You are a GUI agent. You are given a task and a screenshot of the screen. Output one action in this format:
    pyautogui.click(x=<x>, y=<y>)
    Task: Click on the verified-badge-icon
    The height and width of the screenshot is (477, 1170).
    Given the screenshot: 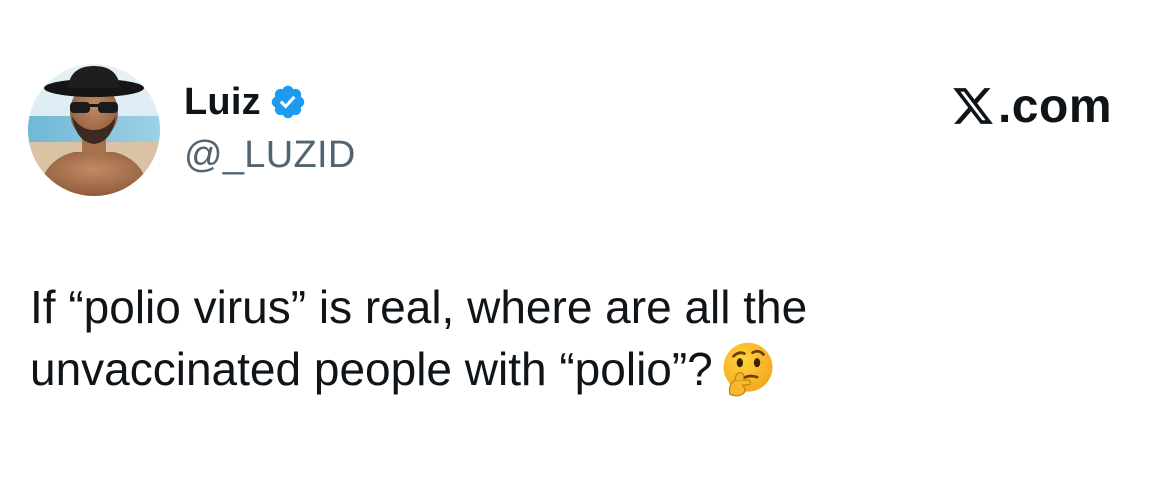 What is the action you would take?
    pyautogui.click(x=288, y=102)
    